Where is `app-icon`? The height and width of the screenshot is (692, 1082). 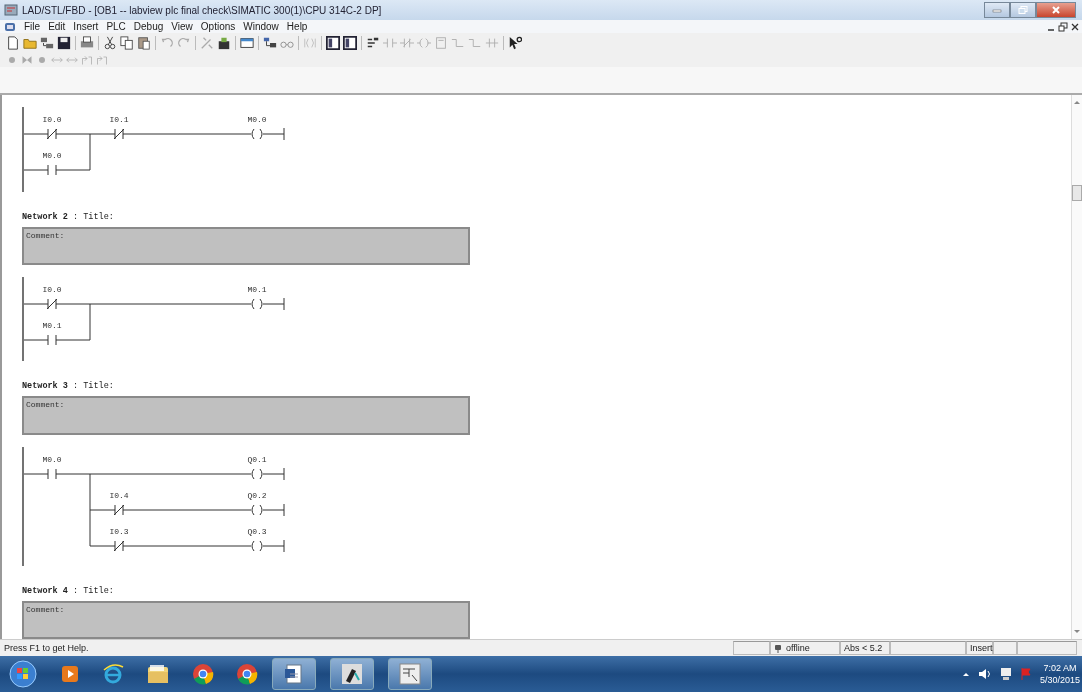
app-icon is located at coordinates (11, 10).